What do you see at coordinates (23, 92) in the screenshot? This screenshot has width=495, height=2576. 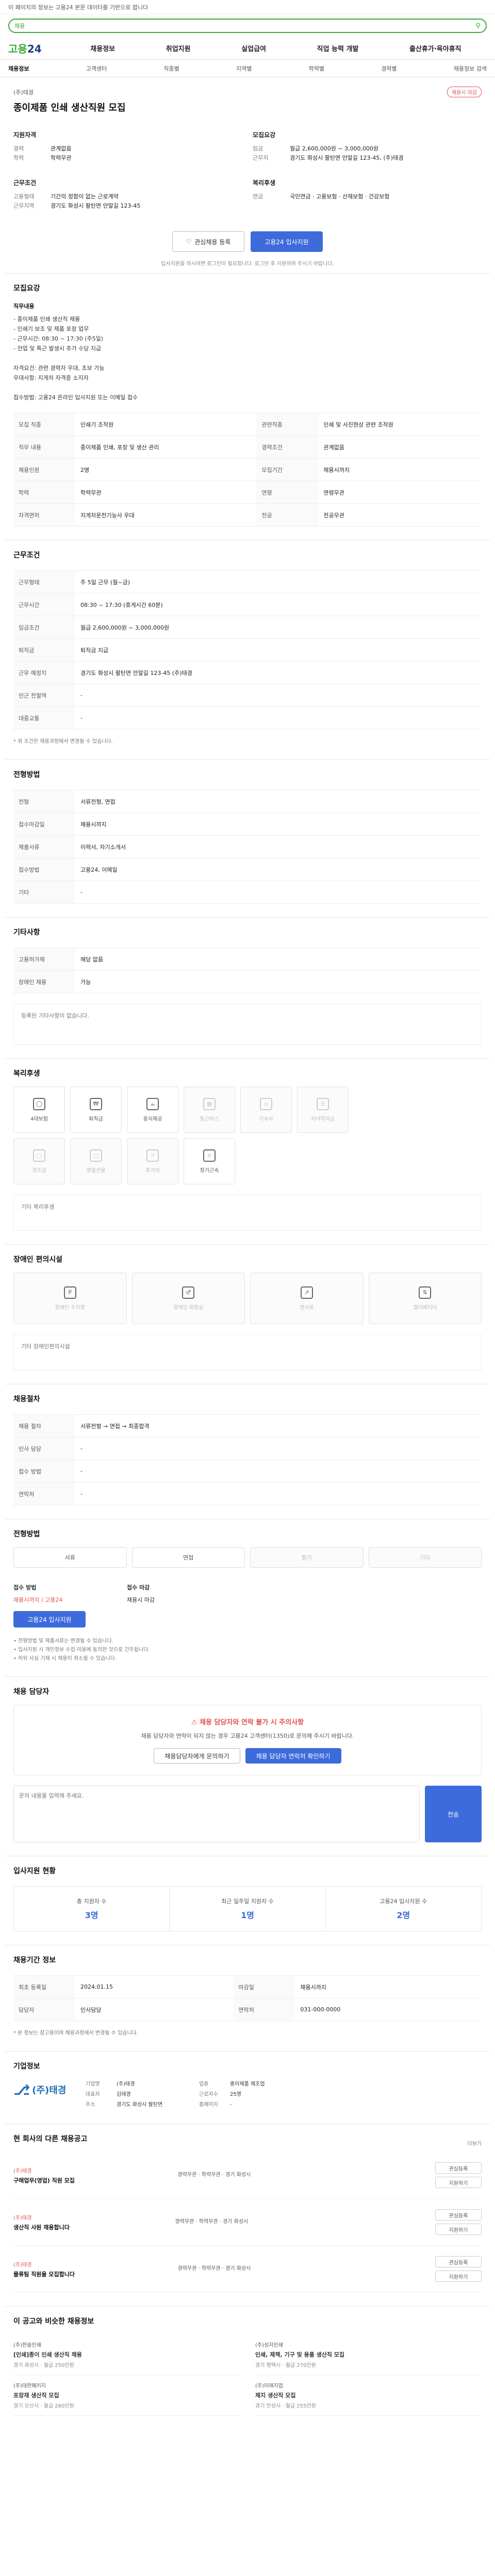 I see `company-name: (주)태경` at bounding box center [23, 92].